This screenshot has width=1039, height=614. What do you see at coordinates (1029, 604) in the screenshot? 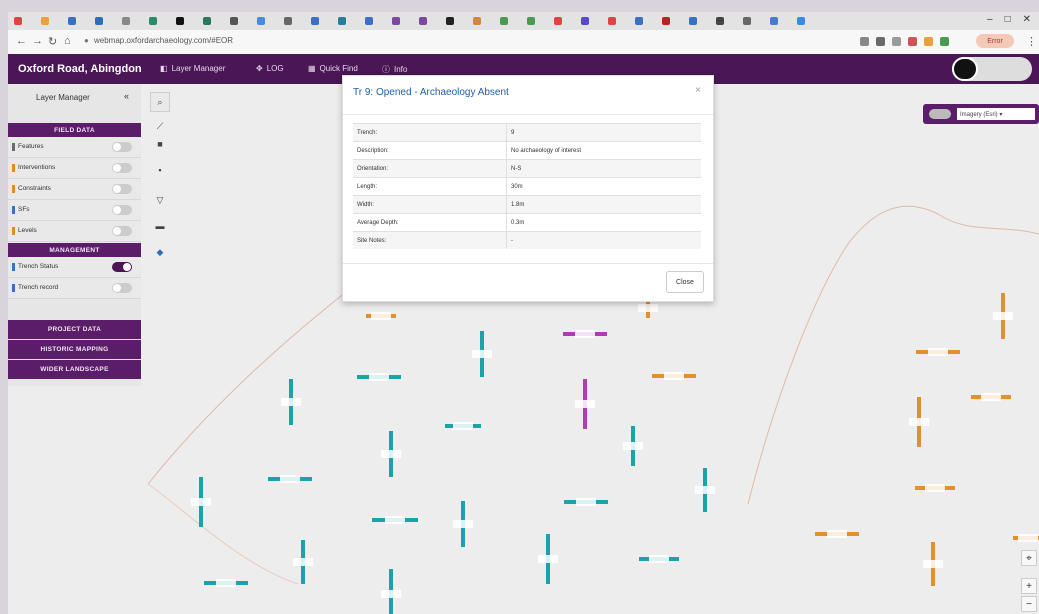
I see `zoom-out-button: −` at bounding box center [1029, 604].